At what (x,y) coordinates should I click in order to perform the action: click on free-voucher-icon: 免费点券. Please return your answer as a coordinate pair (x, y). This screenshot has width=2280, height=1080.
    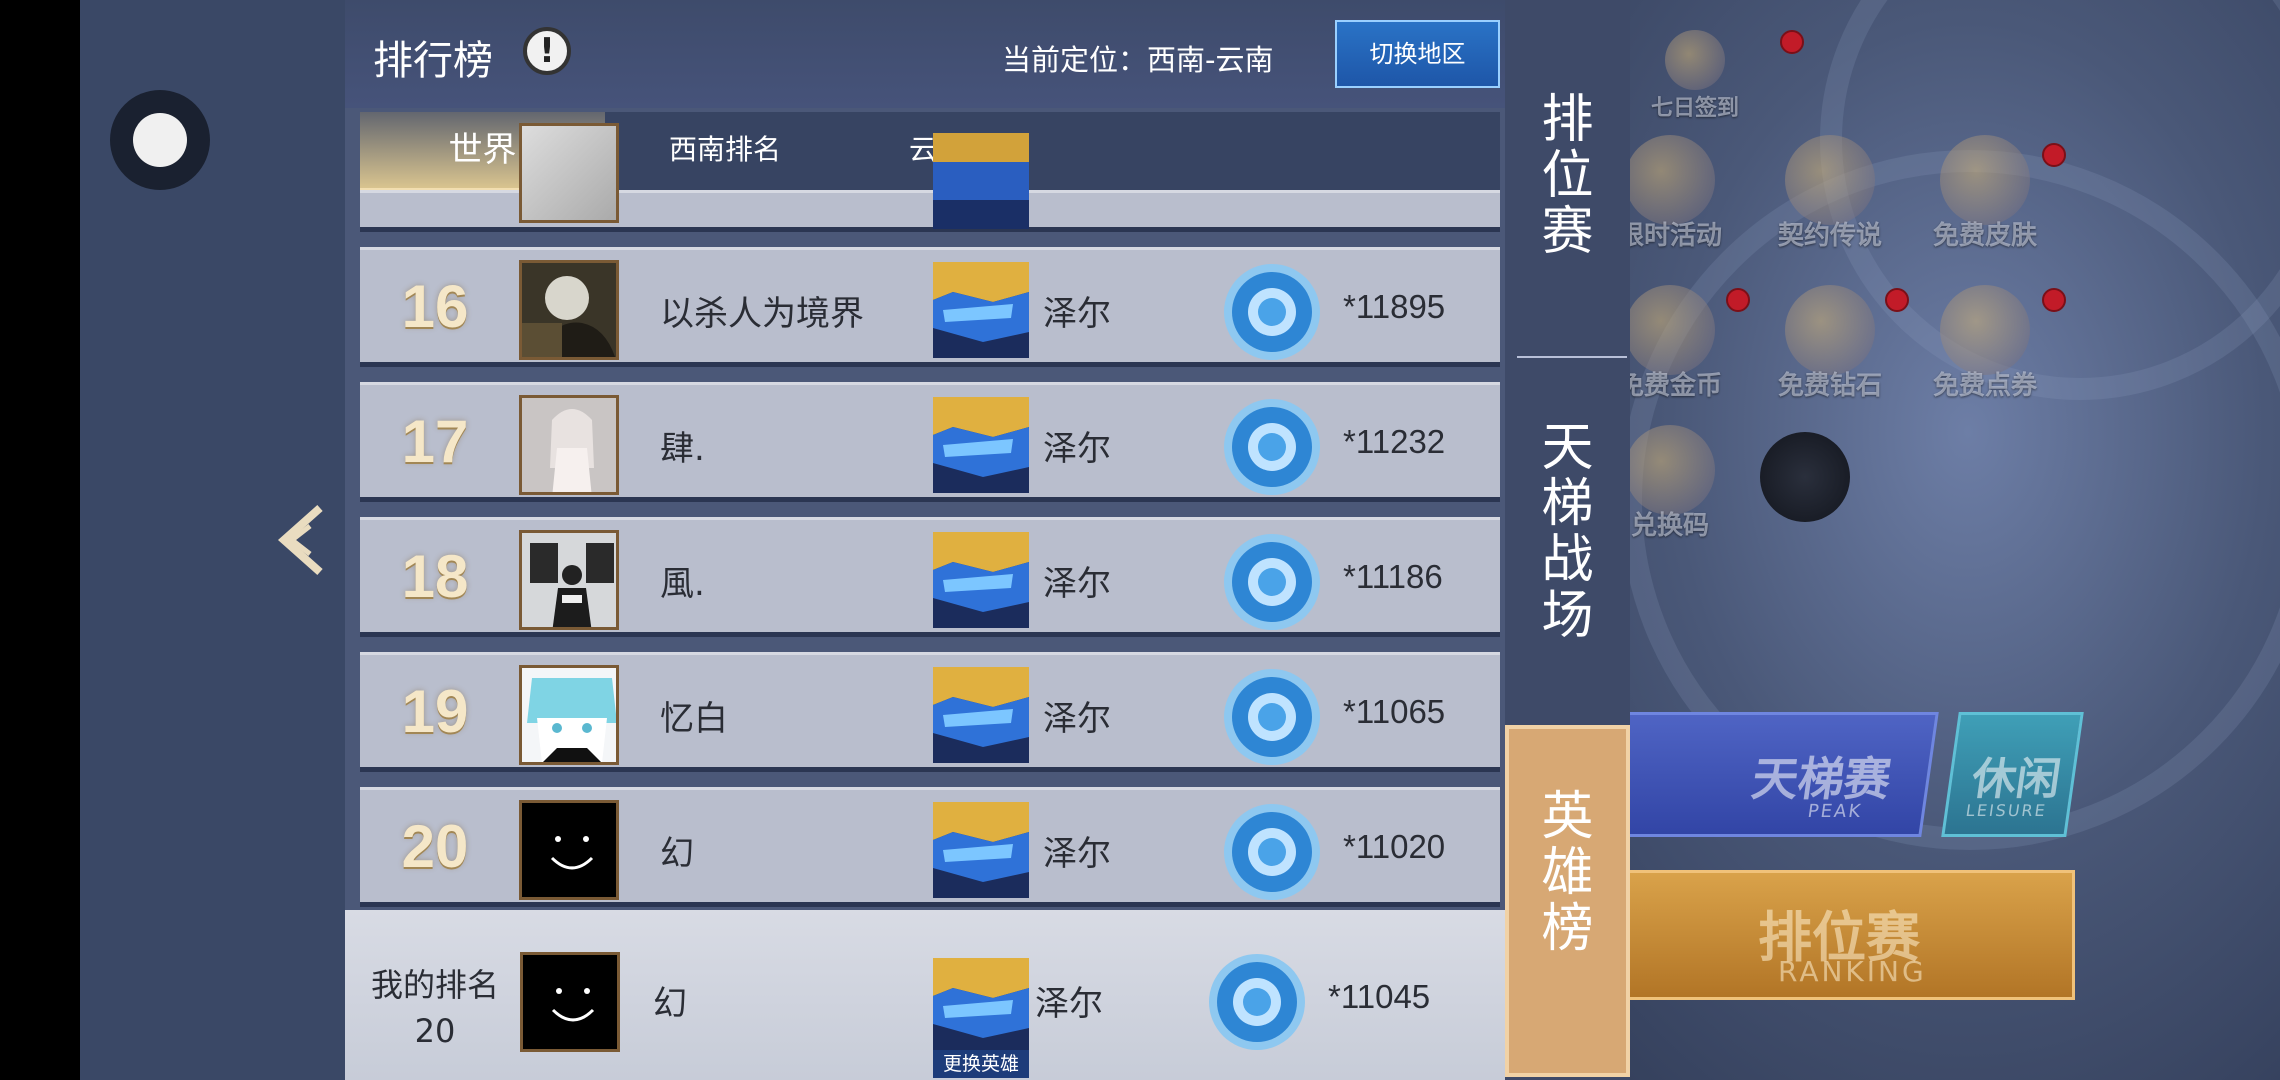
    Looking at the image, I should click on (1985, 350).